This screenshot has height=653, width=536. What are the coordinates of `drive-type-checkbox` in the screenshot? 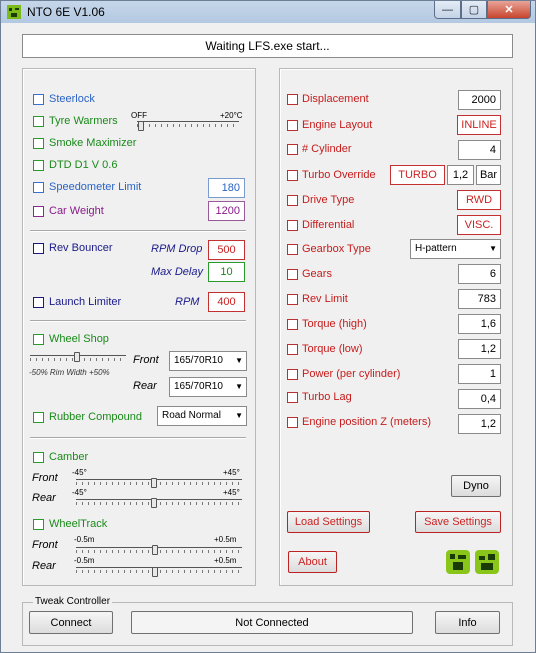 It's located at (292, 200).